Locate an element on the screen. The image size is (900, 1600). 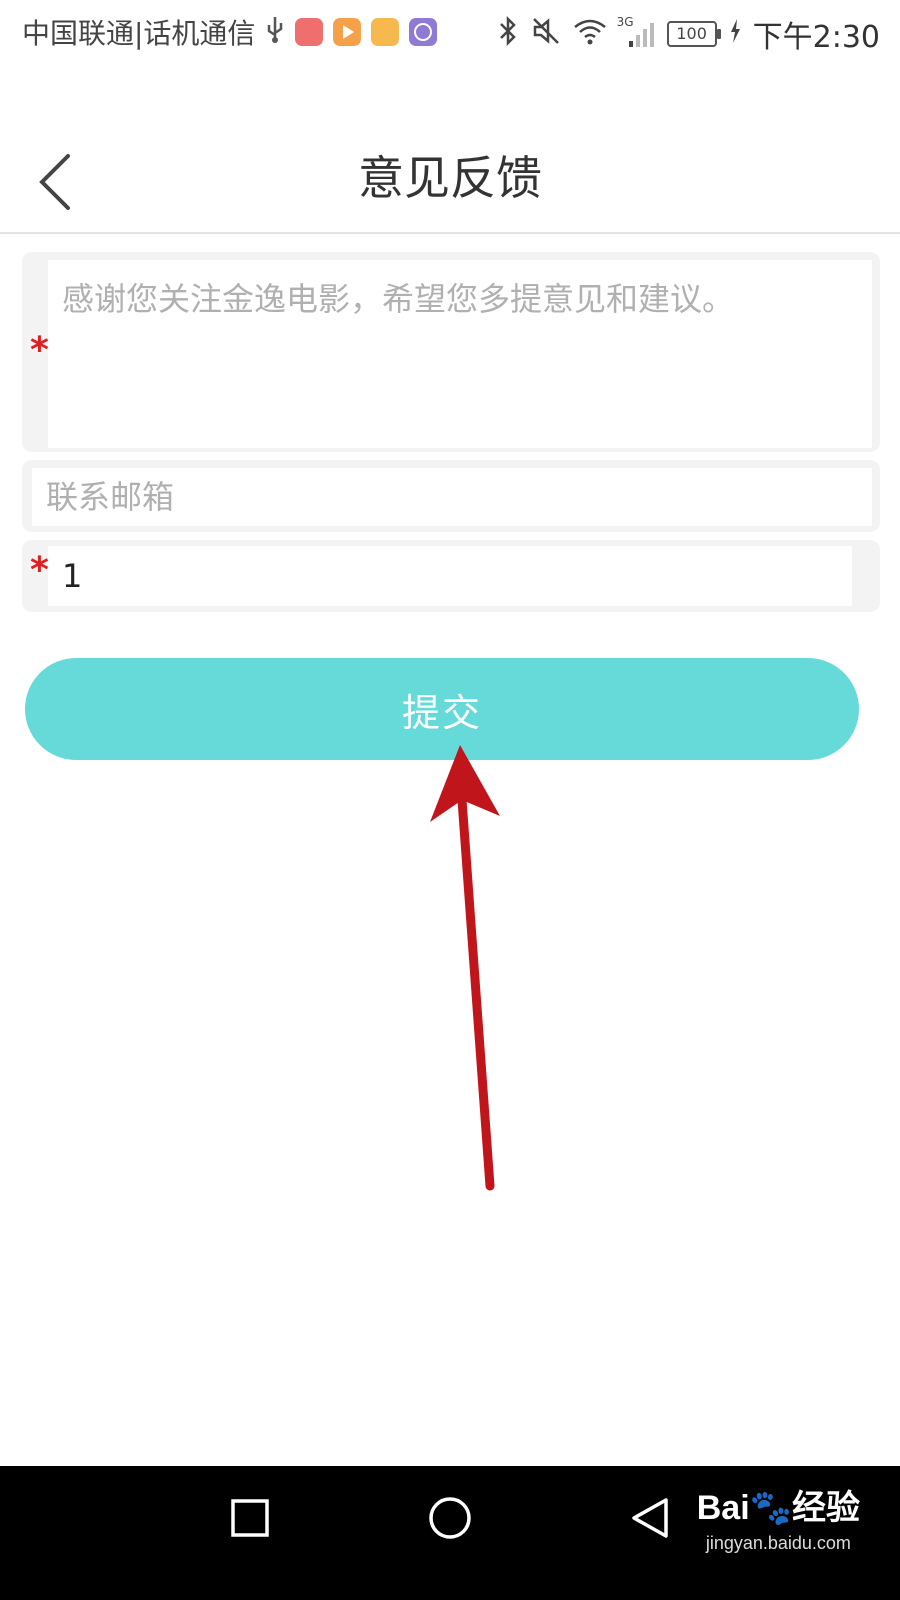
video-app-icon is located at coordinates (347, 32).